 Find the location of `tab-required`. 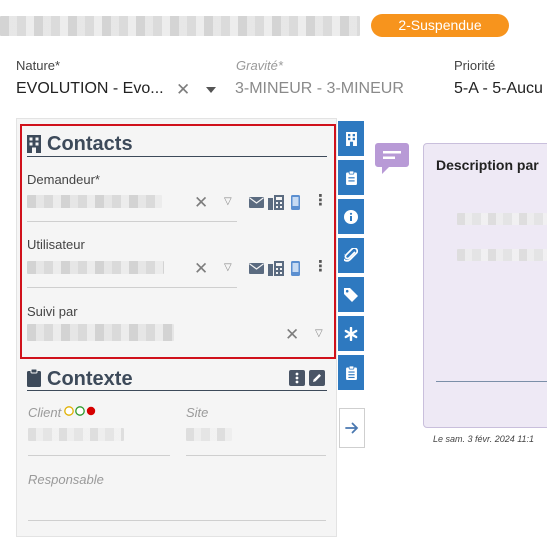

tab-required is located at coordinates (351, 334).